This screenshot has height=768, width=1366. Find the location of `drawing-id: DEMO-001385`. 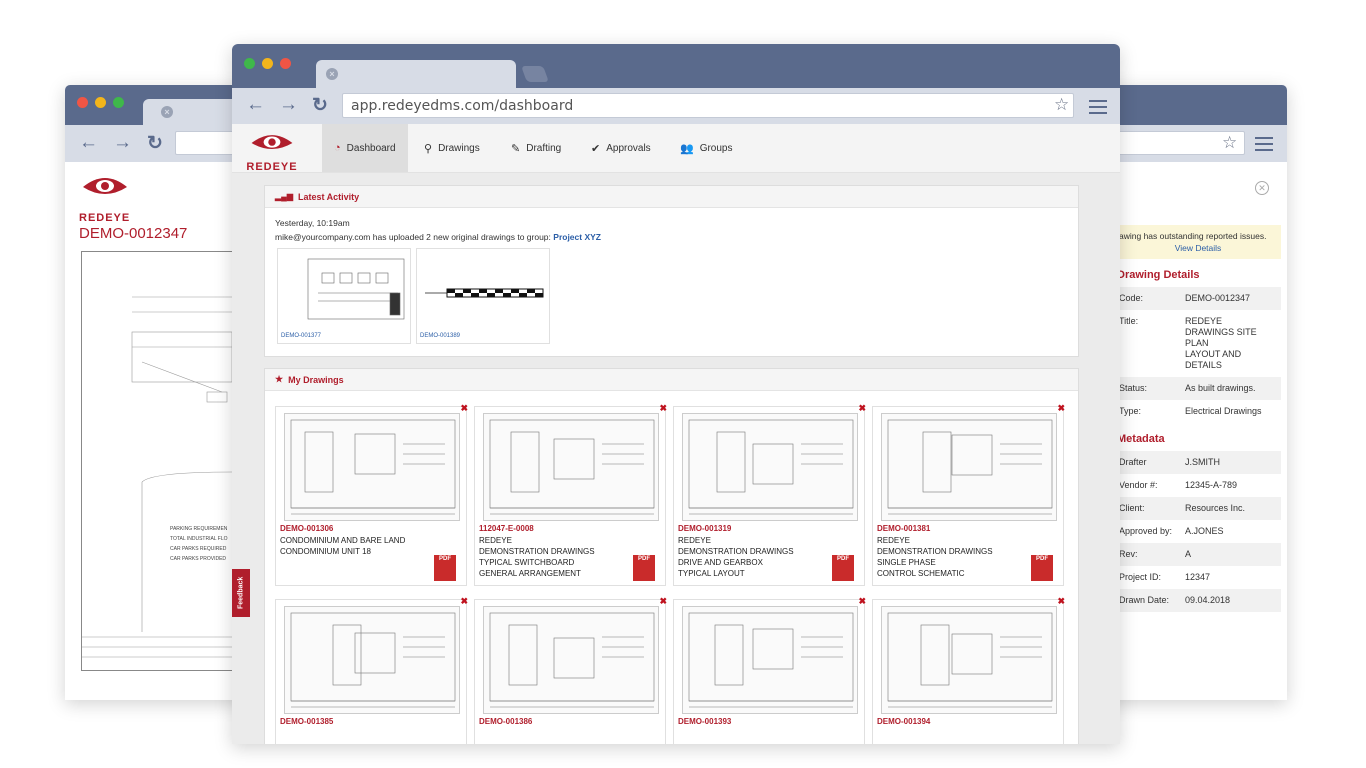

drawing-id: DEMO-001385 is located at coordinates (306, 721).